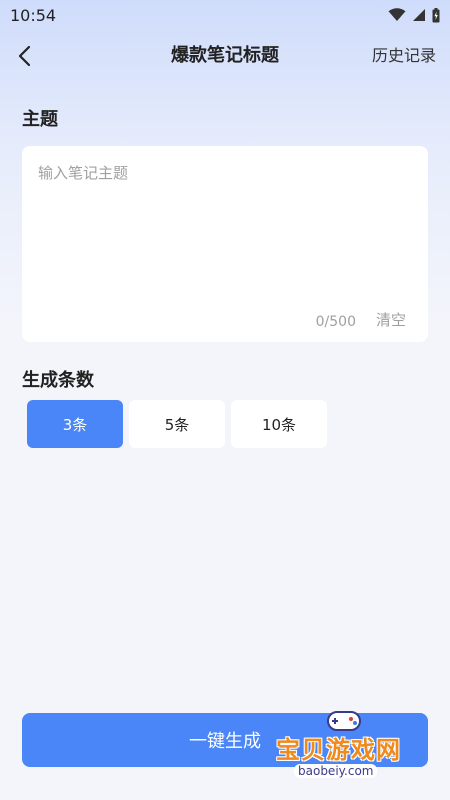 The height and width of the screenshot is (800, 450). What do you see at coordinates (419, 15) in the screenshot?
I see `signal-icon` at bounding box center [419, 15].